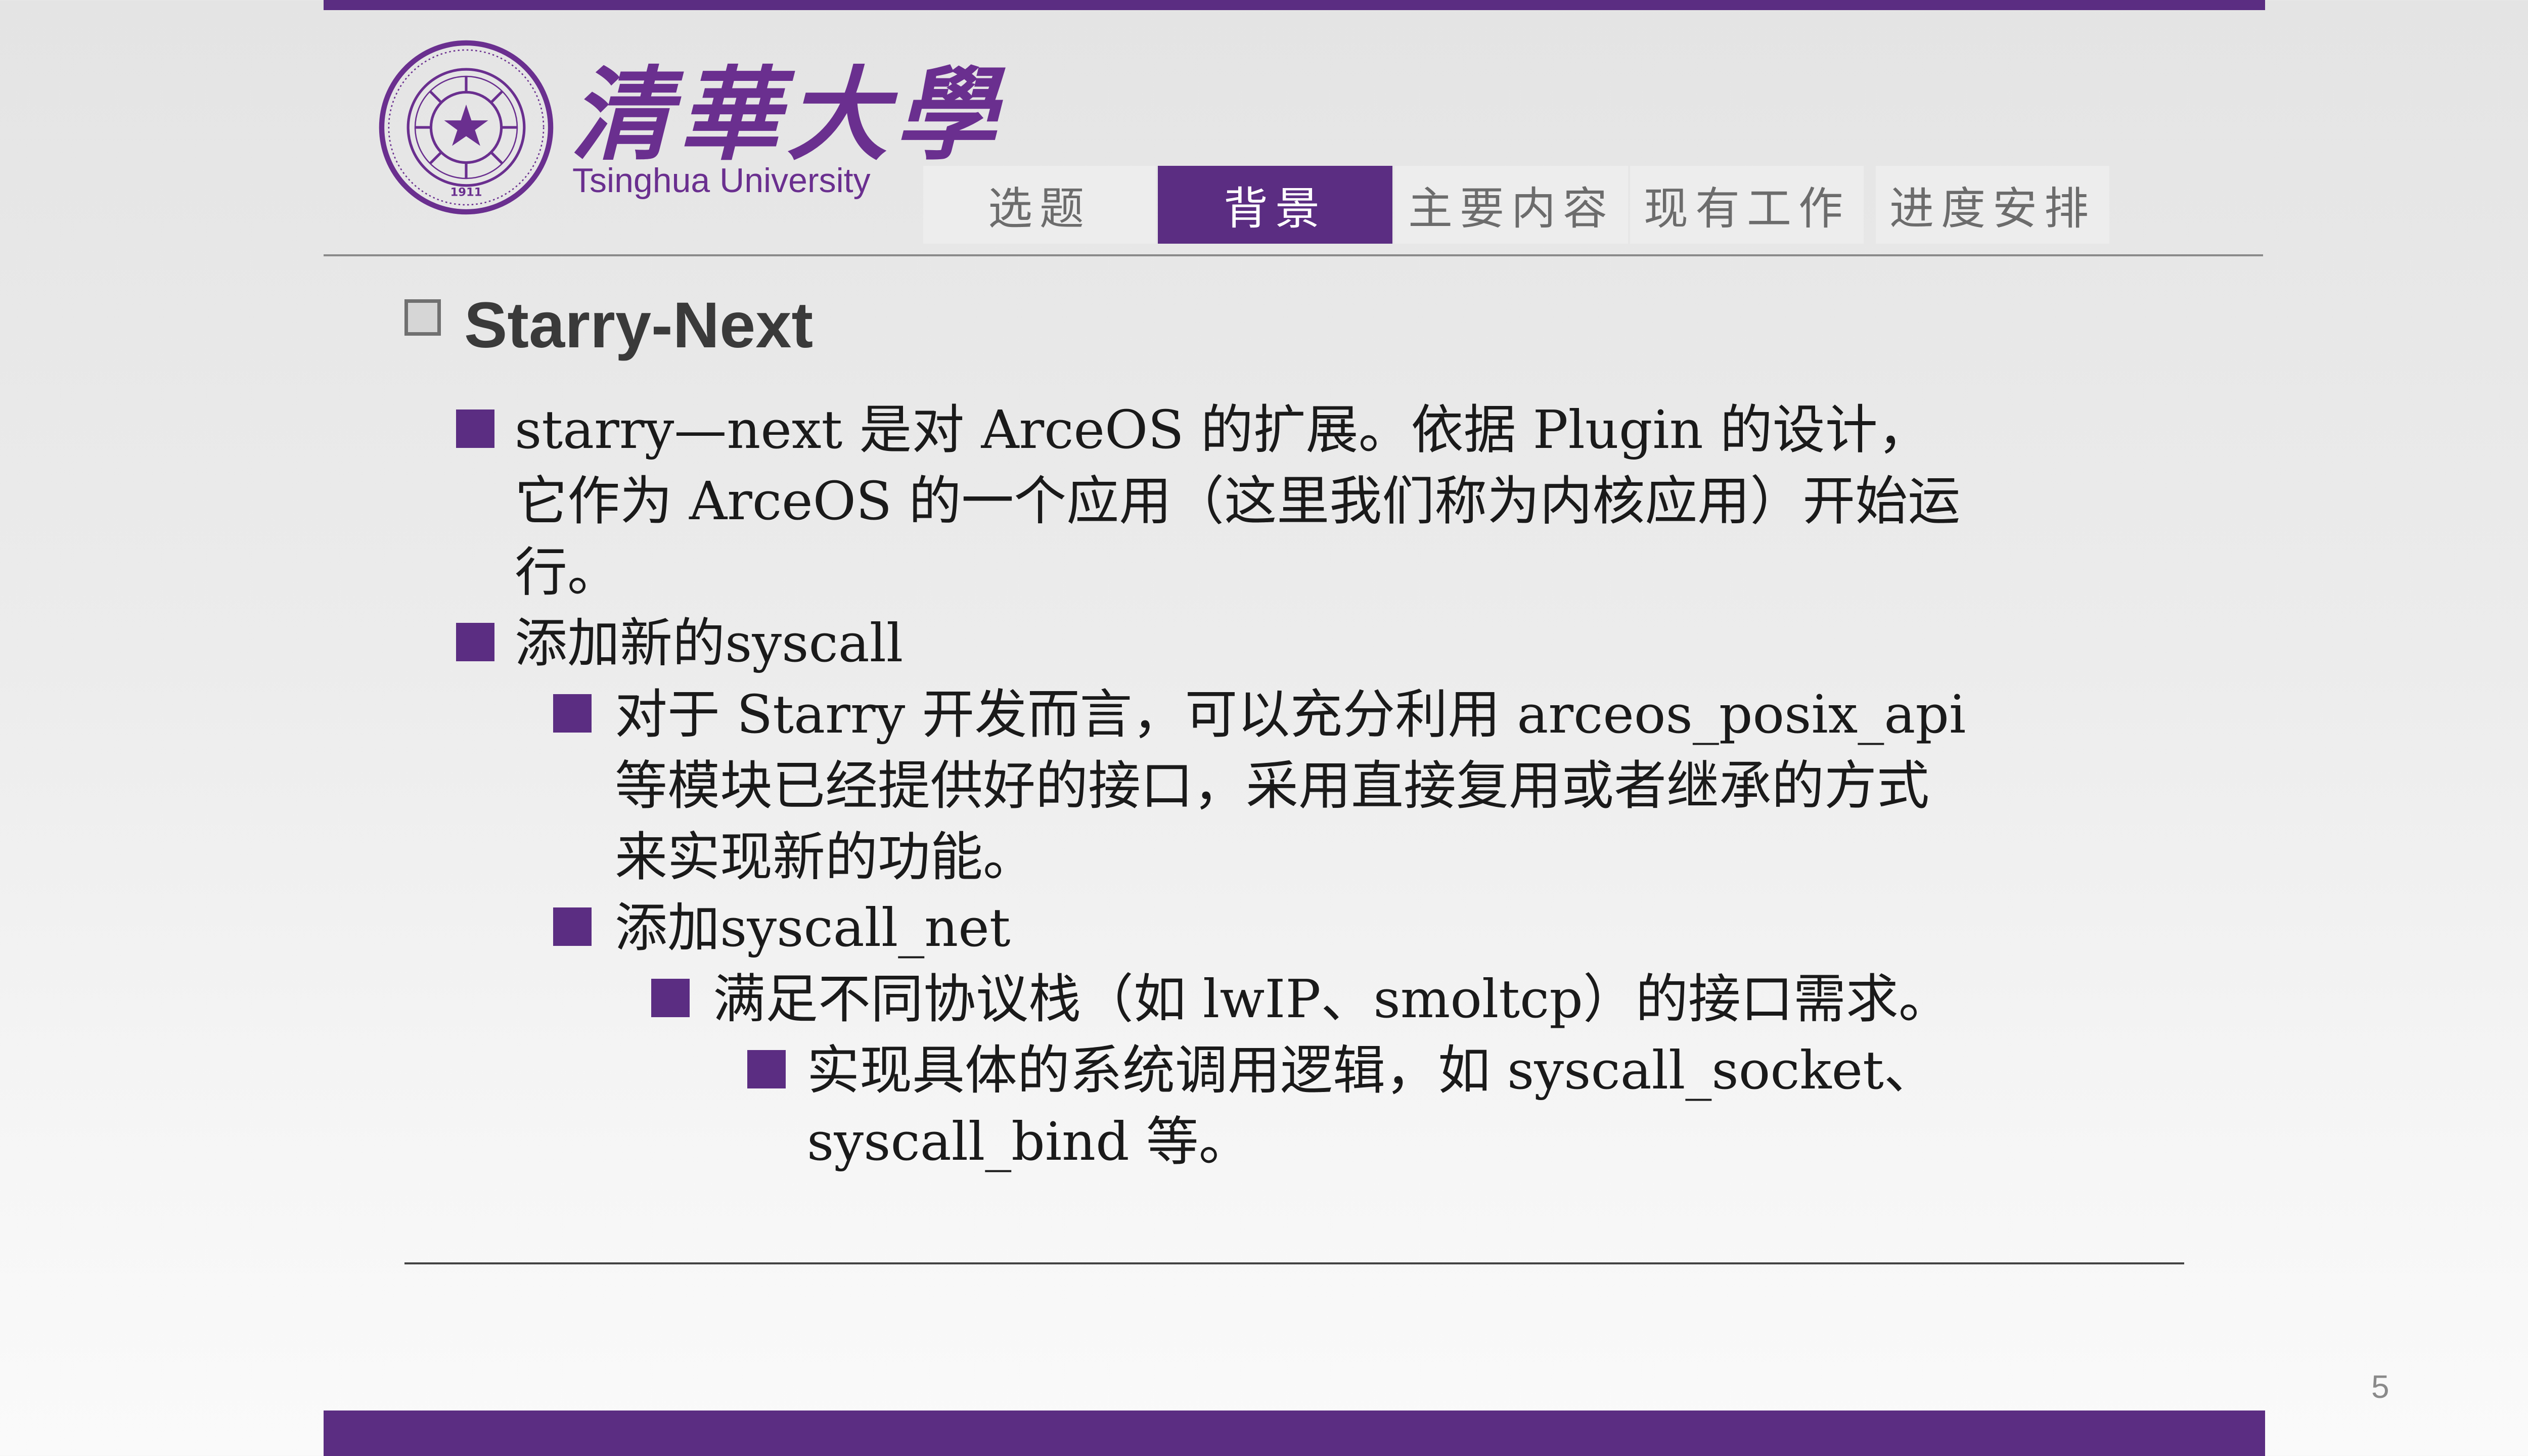  What do you see at coordinates (1275, 205) in the screenshot?
I see `tab-background: 背景` at bounding box center [1275, 205].